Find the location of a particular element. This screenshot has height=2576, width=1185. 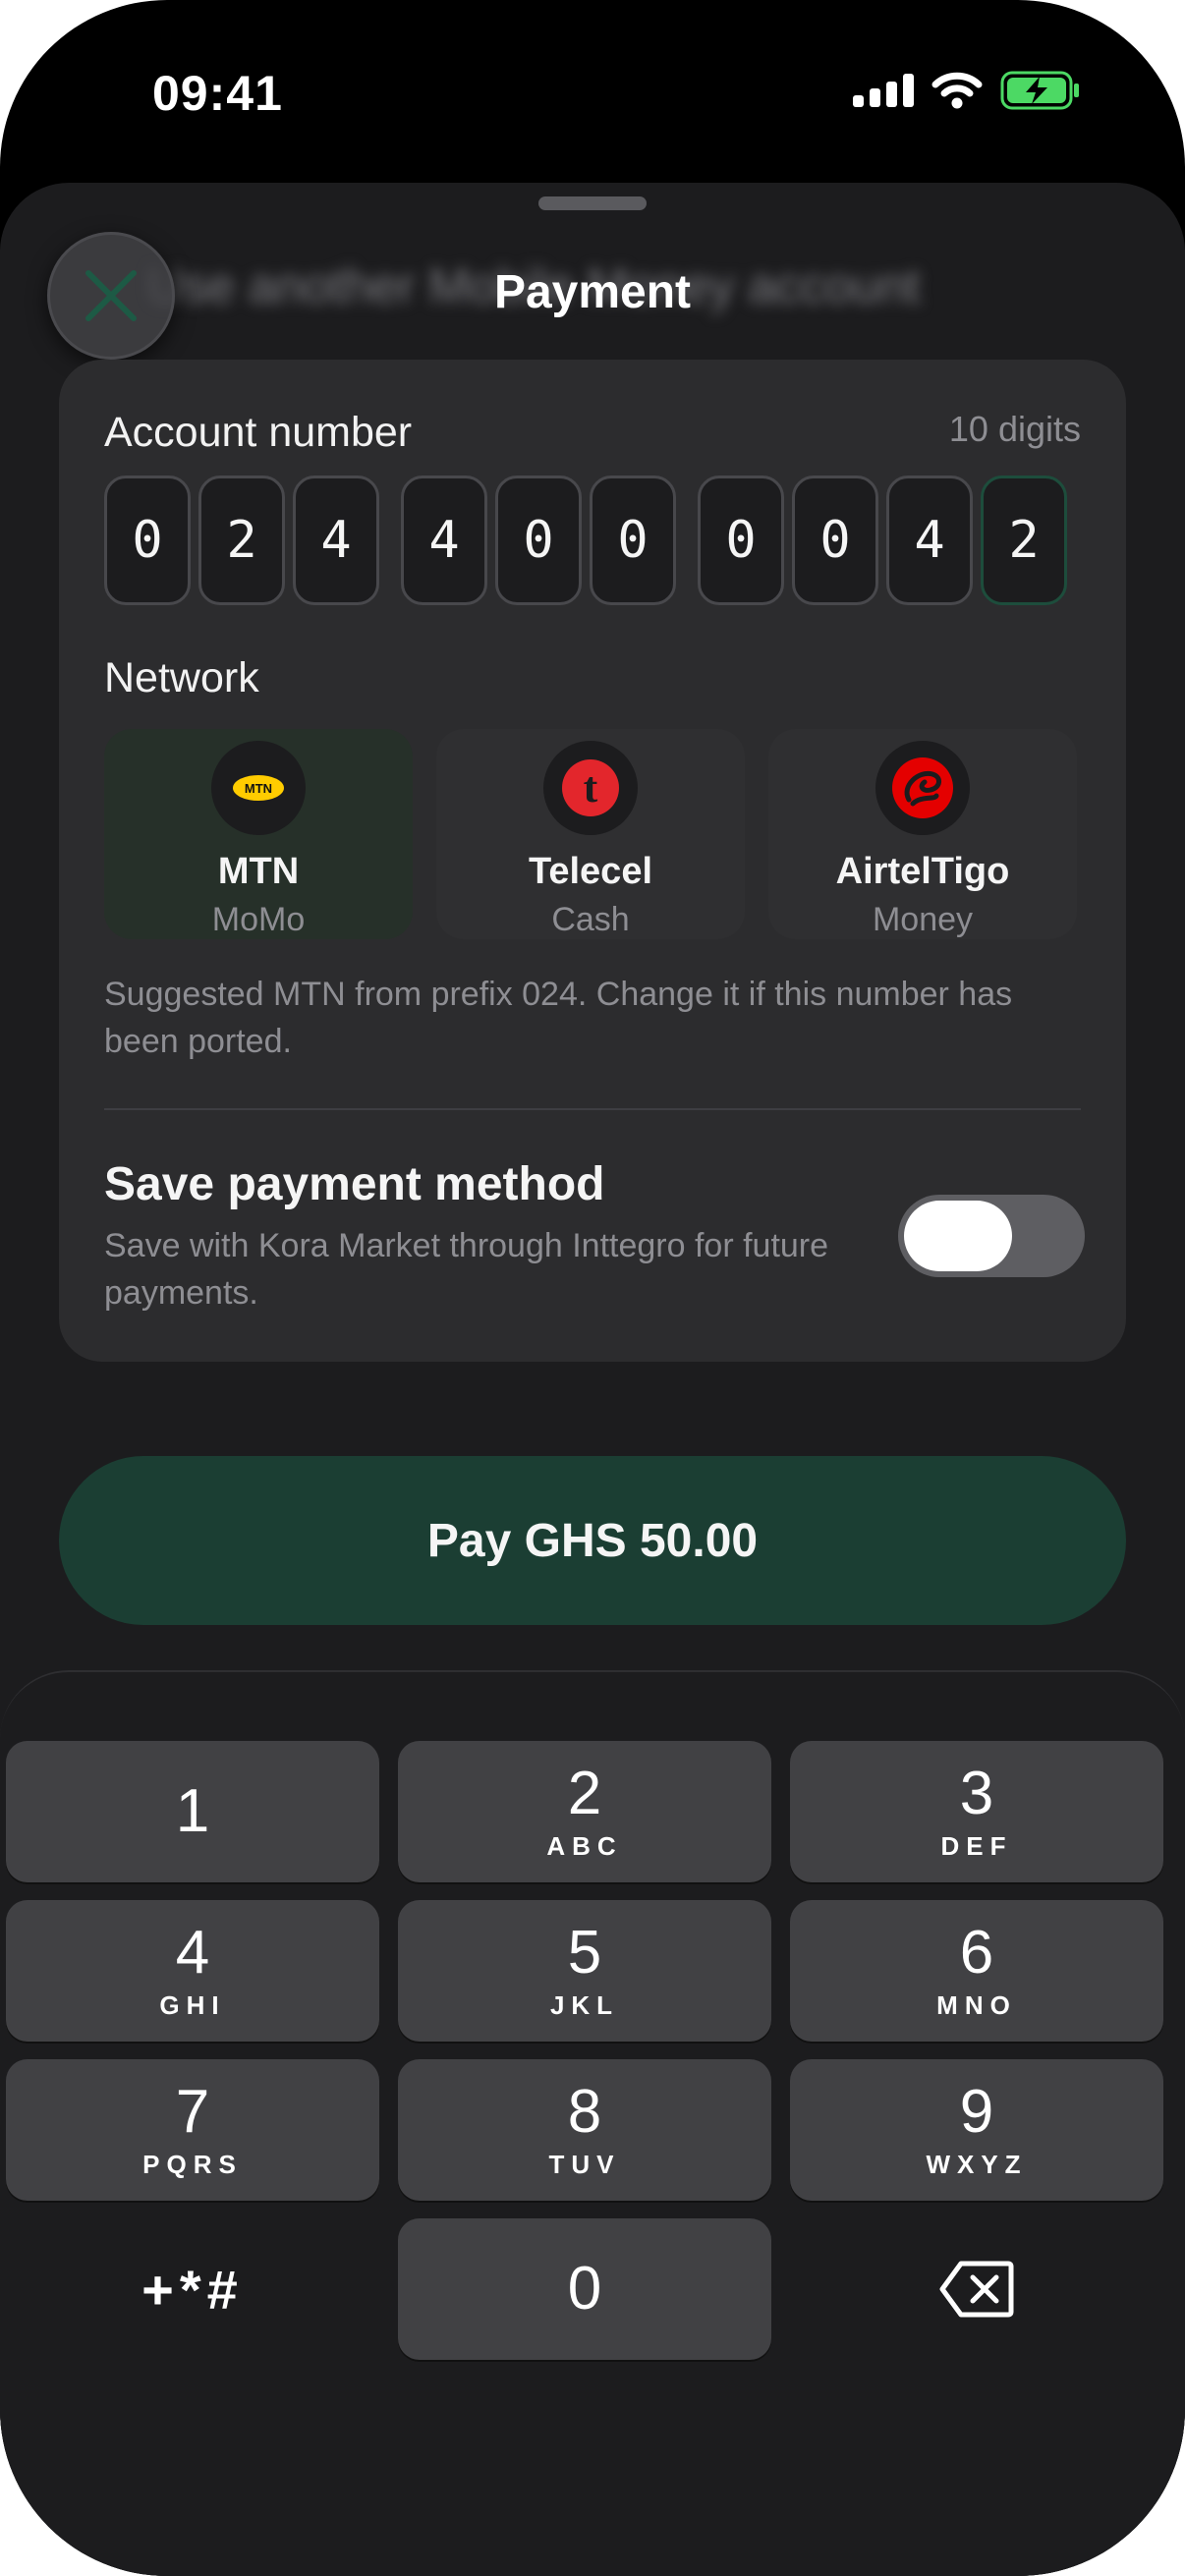

key-number: 9 is located at coordinates (977, 2111).